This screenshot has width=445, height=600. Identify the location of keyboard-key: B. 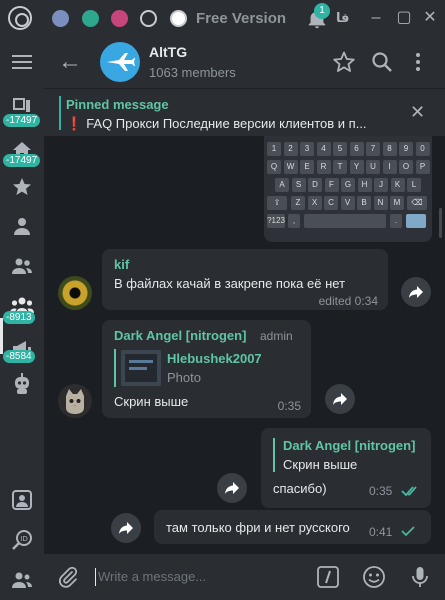
(364, 203).